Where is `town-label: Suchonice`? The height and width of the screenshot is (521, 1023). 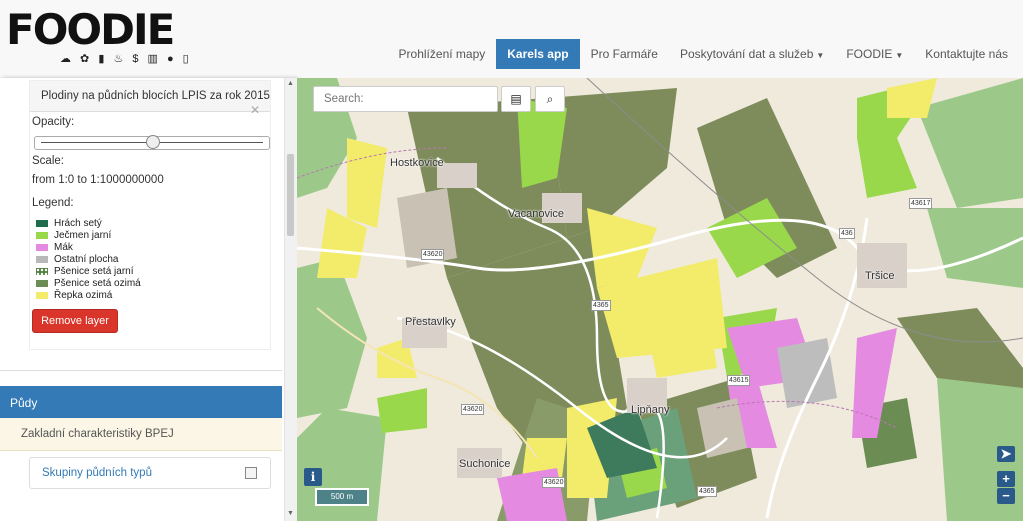
town-label: Suchonice is located at coordinates (485, 464).